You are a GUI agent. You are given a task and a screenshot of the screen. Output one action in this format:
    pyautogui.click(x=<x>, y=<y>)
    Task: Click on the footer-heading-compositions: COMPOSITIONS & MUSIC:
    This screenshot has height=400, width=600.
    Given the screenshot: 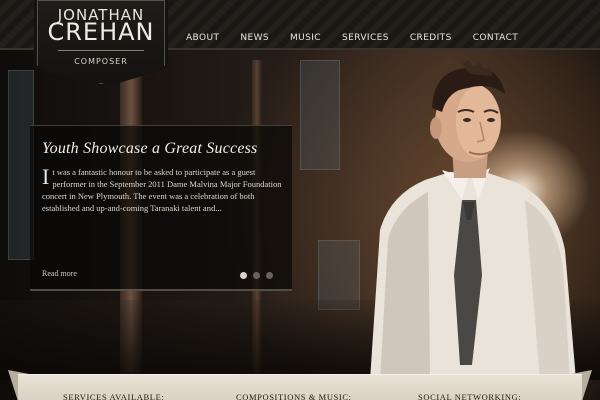 What is the action you would take?
    pyautogui.click(x=294, y=396)
    